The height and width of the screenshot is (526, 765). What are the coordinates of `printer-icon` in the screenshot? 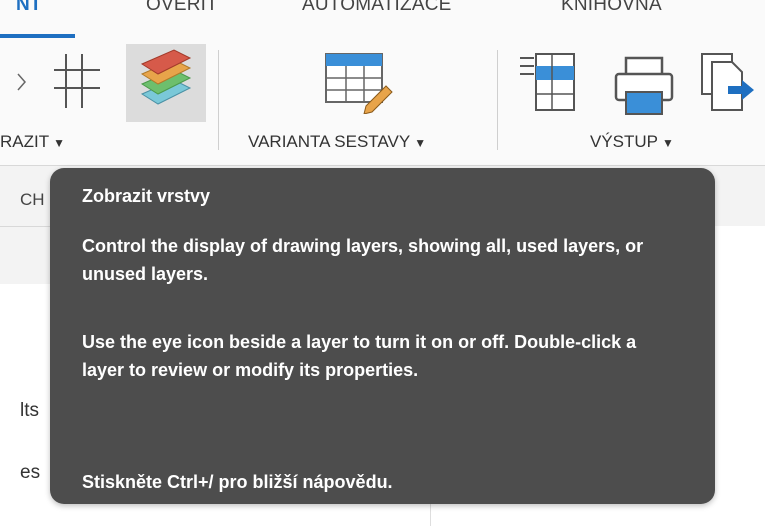 It's located at (644, 86).